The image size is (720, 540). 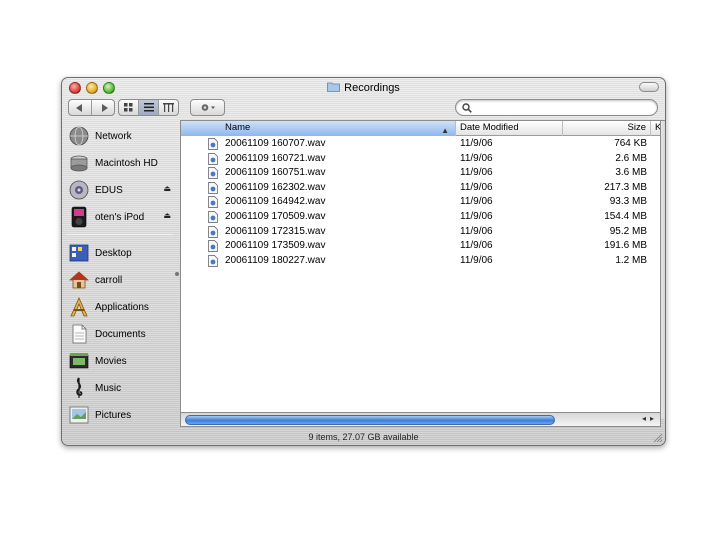 I want to click on list-view-button, so click(x=149, y=107).